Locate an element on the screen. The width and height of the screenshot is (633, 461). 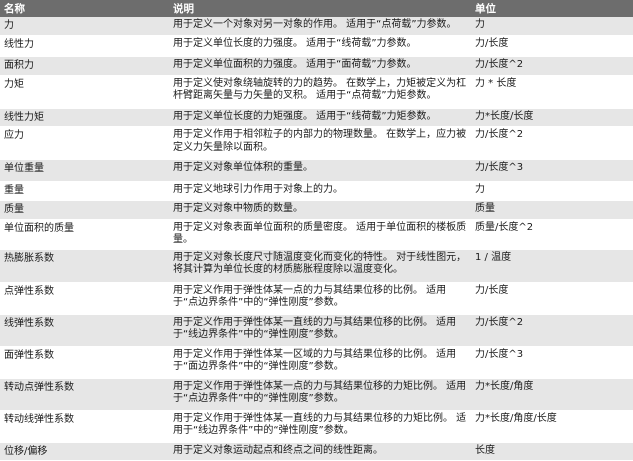
row-description: 用于定义对象单位体积的重量。 is located at coordinates (320, 170).